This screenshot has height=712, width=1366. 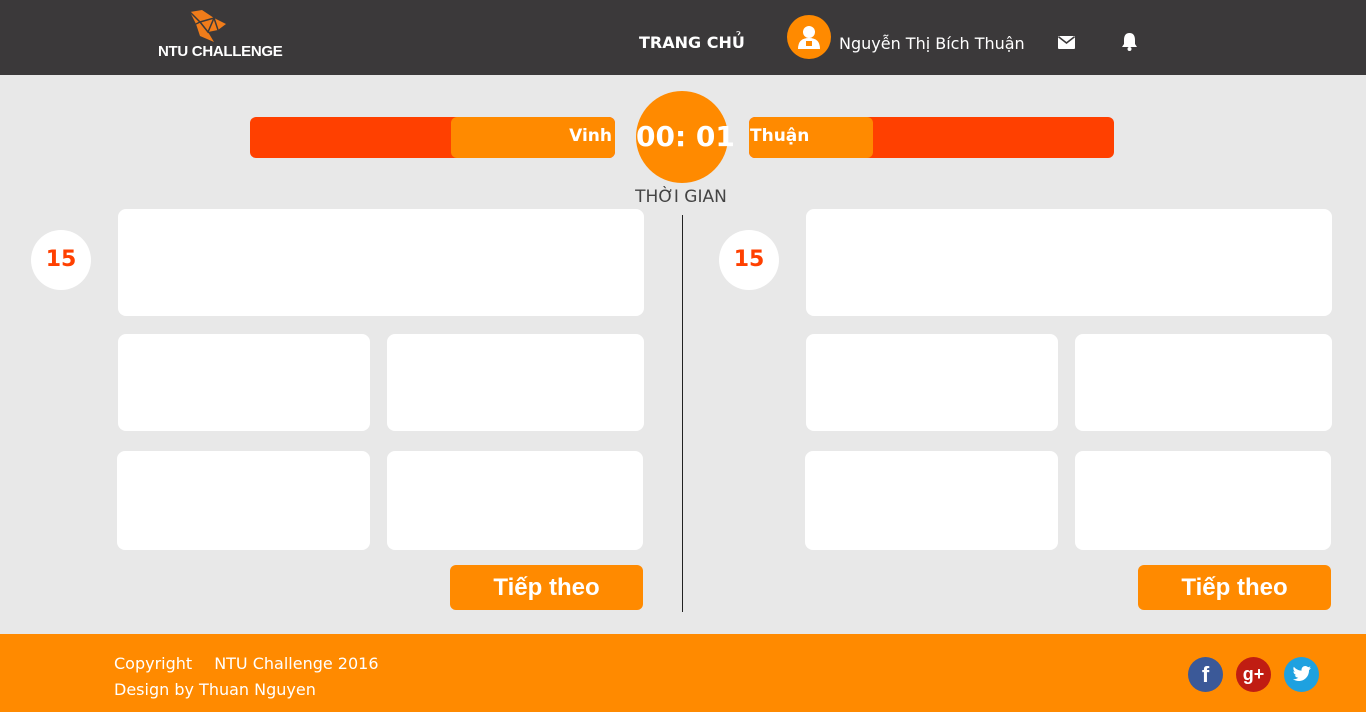 I want to click on left-question-number: 15, so click(x=61, y=260).